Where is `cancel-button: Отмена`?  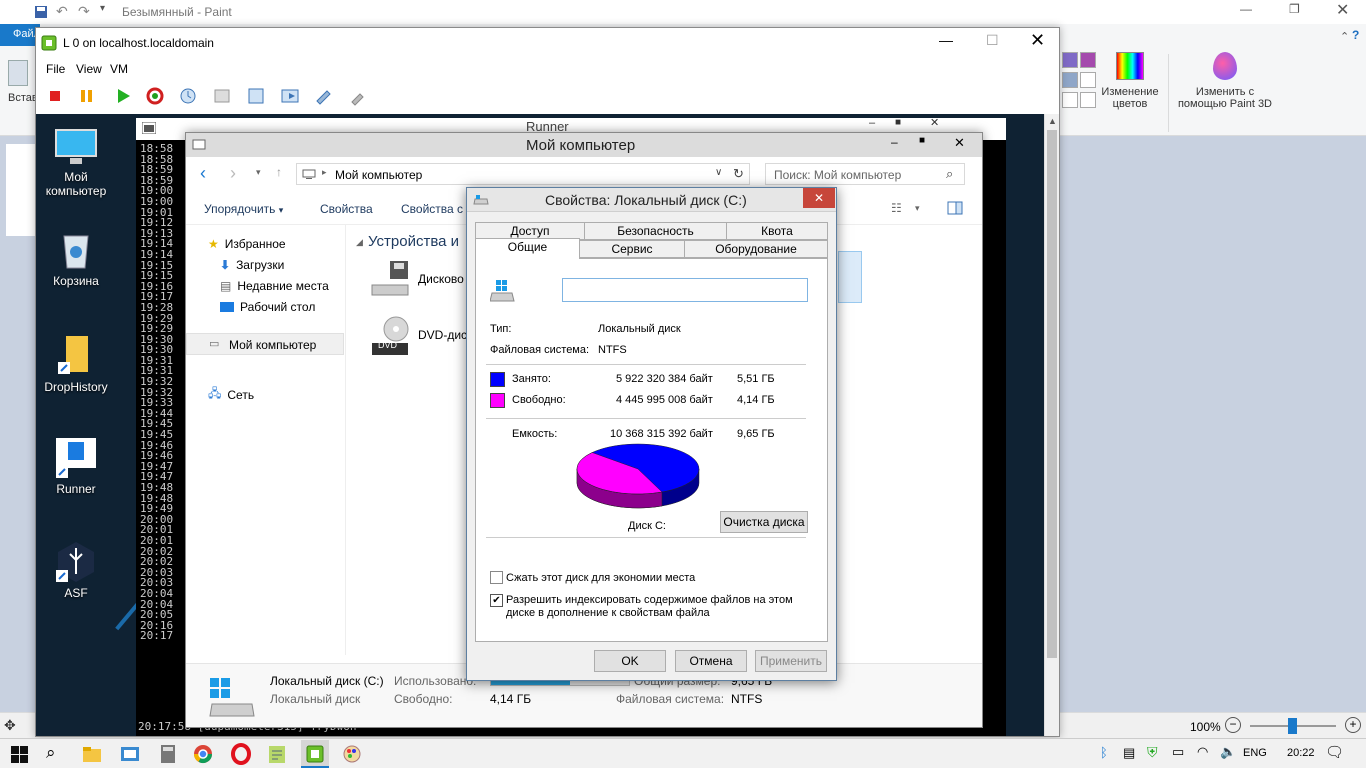
cancel-button: Отмена is located at coordinates (711, 661).